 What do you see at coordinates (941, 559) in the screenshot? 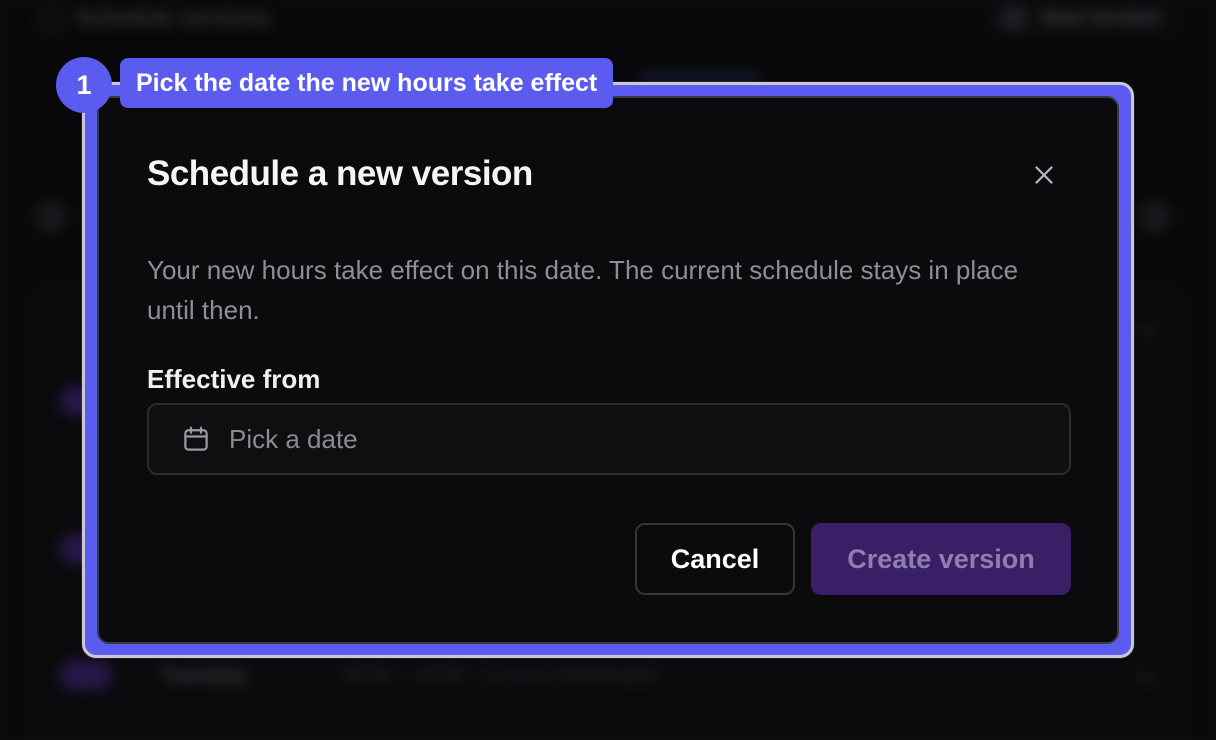
I see `create-version-button: Create version` at bounding box center [941, 559].